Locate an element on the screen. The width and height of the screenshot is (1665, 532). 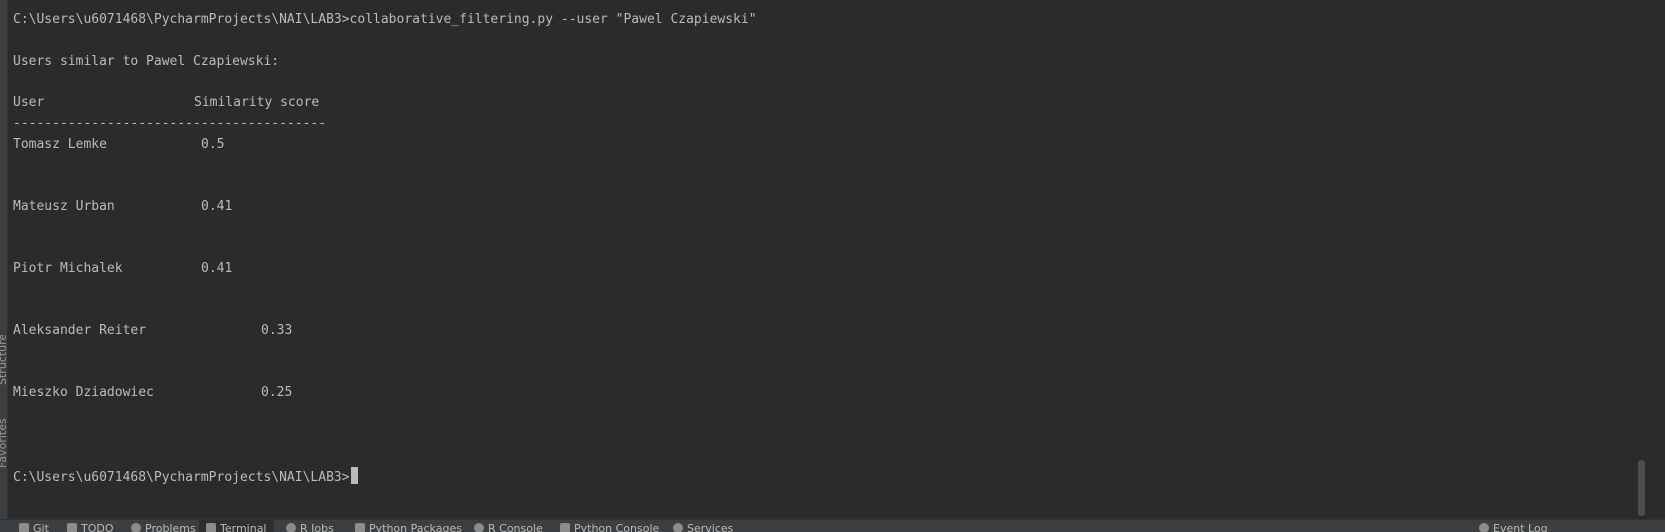
text-cursor is located at coordinates (354, 475).